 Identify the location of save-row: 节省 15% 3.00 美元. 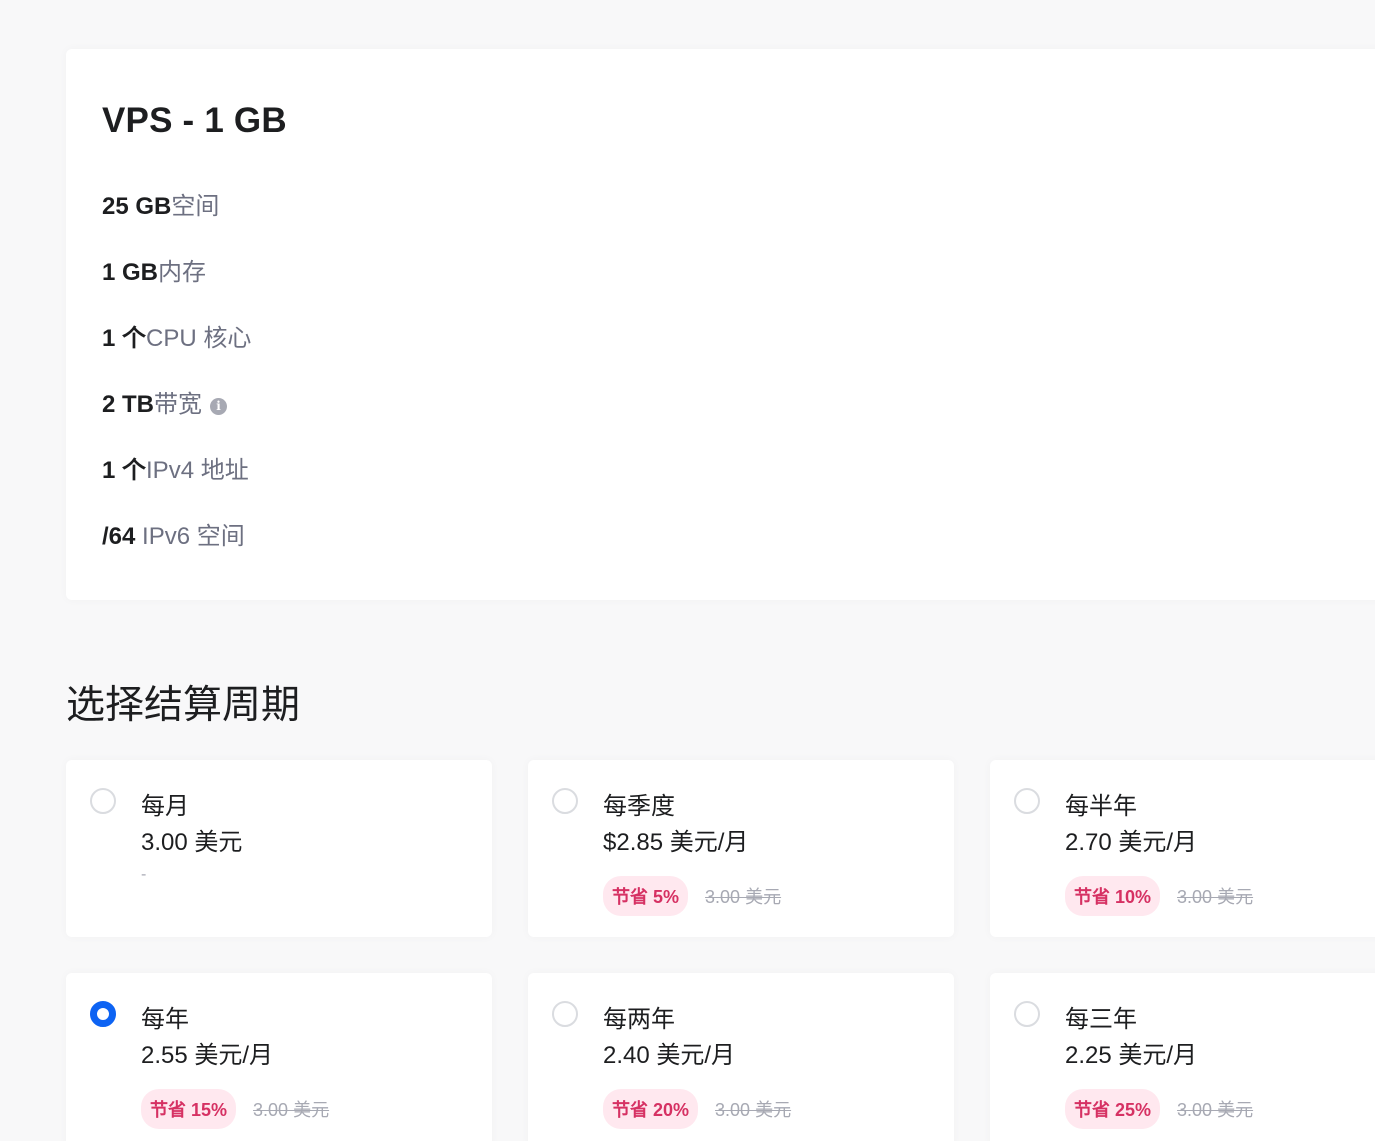
(235, 1109).